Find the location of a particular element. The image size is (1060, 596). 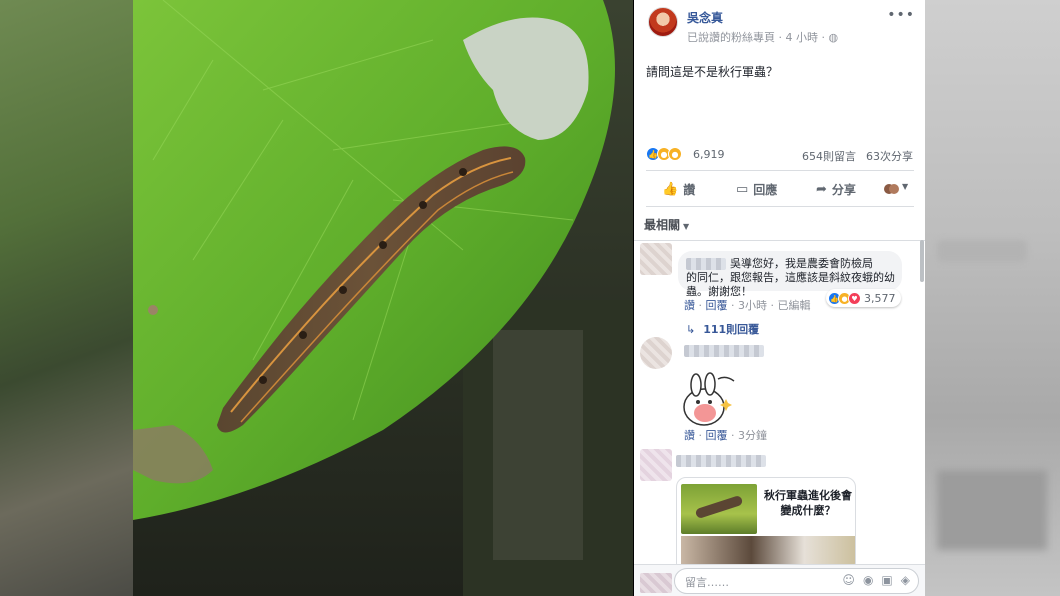

comment-count: 654則留言 is located at coordinates (829, 156).